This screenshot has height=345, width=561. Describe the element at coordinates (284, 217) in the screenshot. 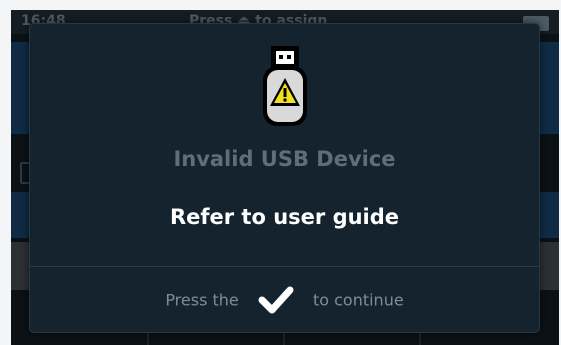

I see `dialog-message: Refer to user guide` at that location.